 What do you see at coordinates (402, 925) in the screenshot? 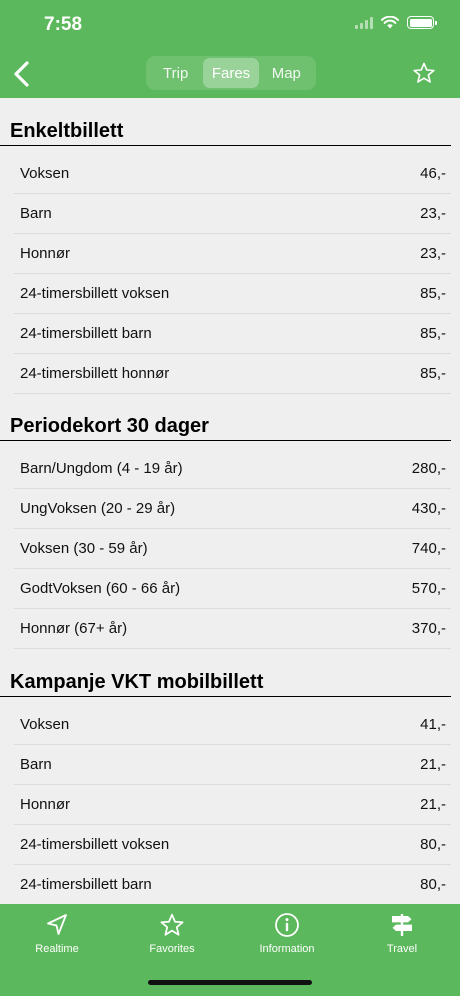
I see `signpost-icon` at bounding box center [402, 925].